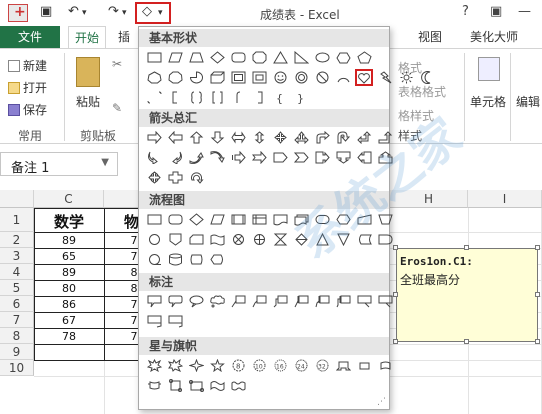  Describe the element at coordinates (154, 321) in the screenshot. I see `line-callout-border-3-shape` at that location.